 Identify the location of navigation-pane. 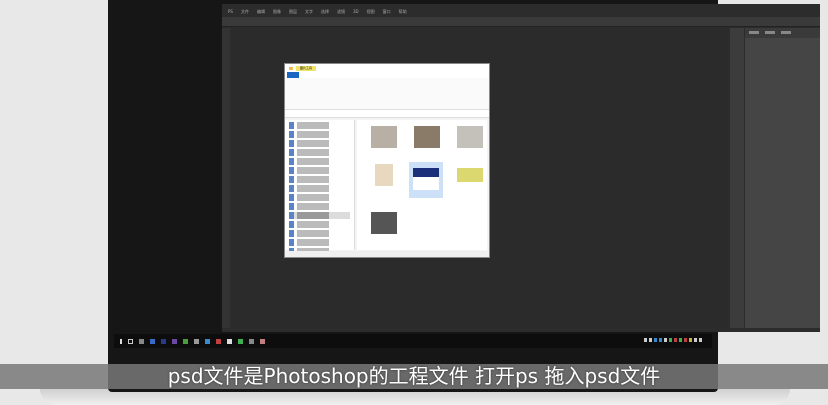
(320, 187).